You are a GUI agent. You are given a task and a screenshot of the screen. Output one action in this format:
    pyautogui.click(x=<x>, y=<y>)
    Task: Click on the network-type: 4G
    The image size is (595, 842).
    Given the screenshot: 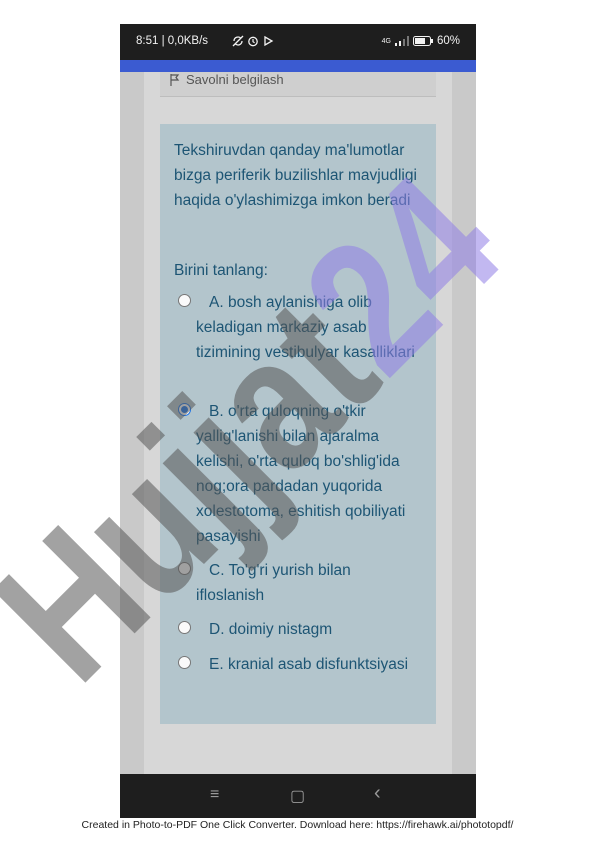 What is the action you would take?
    pyautogui.click(x=386, y=41)
    